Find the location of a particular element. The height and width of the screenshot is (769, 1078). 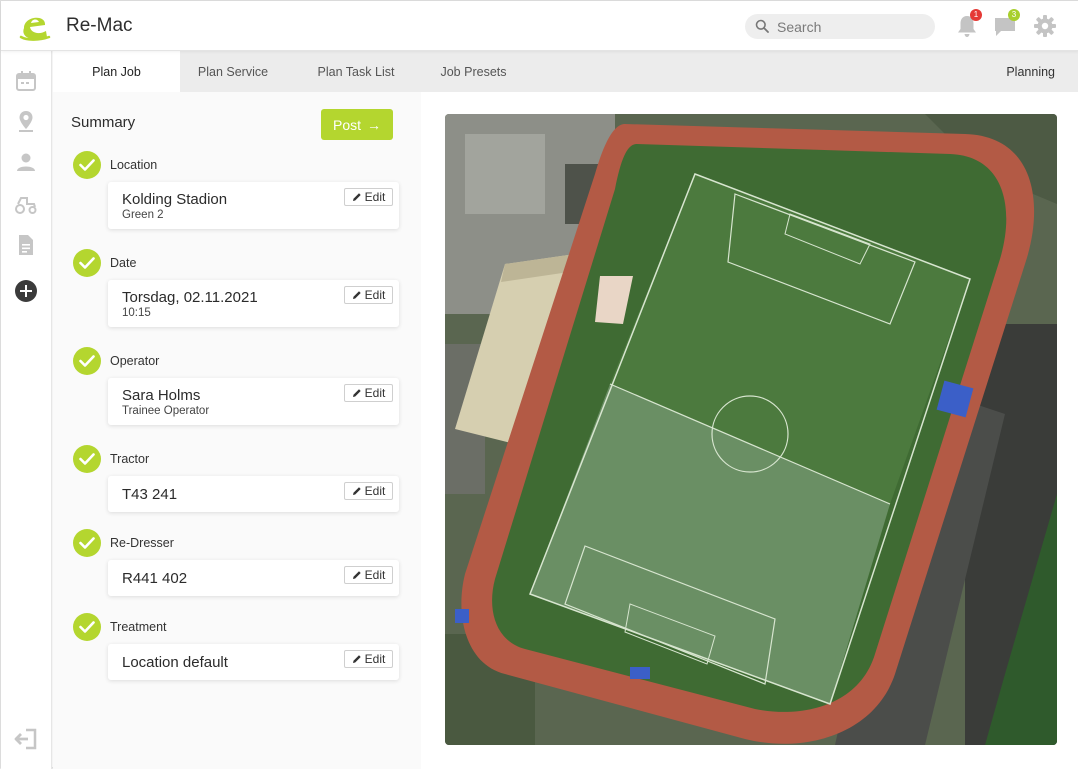

gear-icon is located at coordinates (1045, 26).